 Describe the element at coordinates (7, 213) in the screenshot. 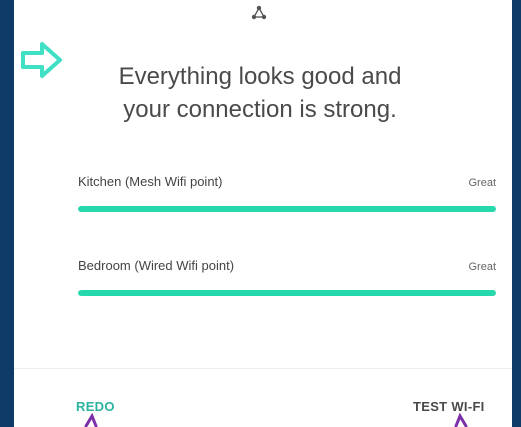

I see `left-frame-bar` at that location.